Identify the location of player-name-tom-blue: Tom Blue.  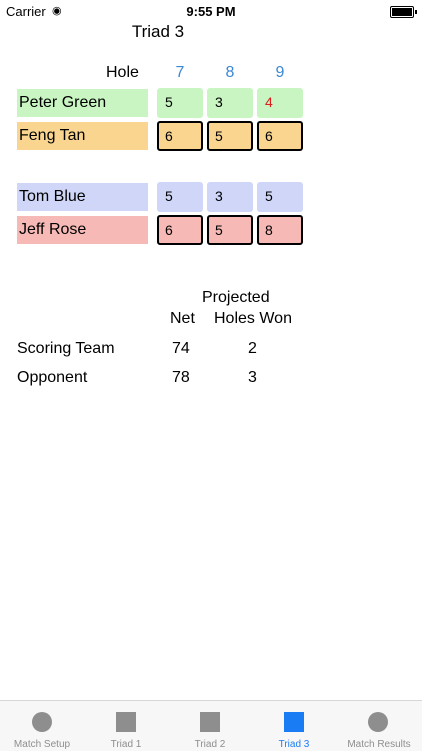
(82, 197).